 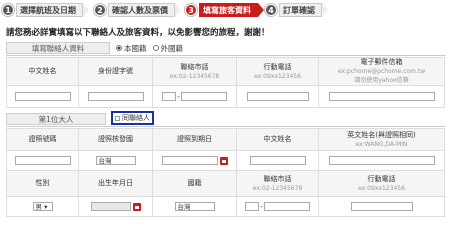 What do you see at coordinates (115, 183) in the screenshot?
I see `header-dob: 出生年月日` at bounding box center [115, 183].